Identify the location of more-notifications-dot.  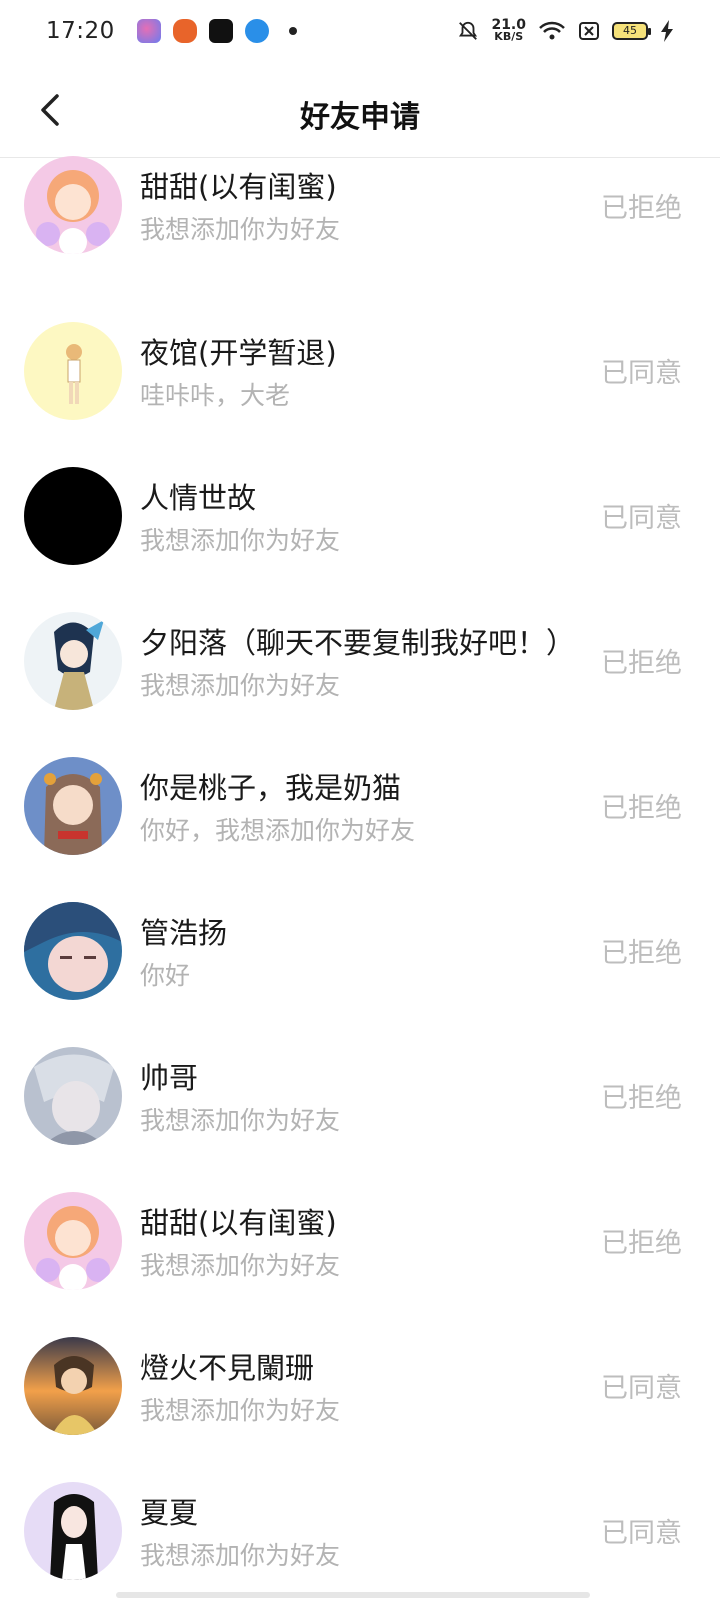
(292, 31).